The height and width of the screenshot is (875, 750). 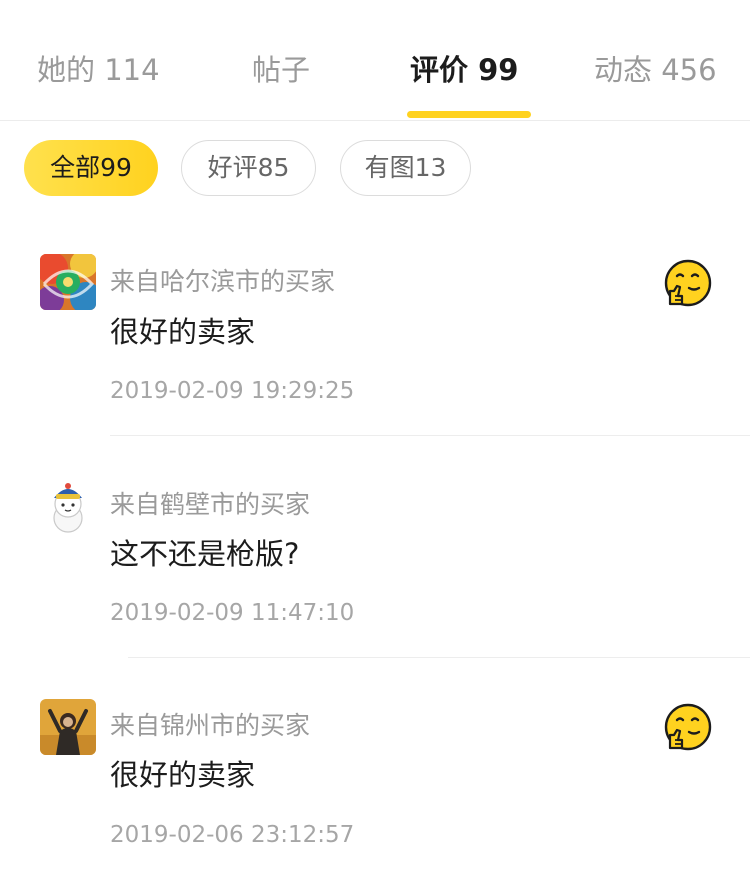 What do you see at coordinates (248, 168) in the screenshot?
I see `filter-positive-chip: 好评85` at bounding box center [248, 168].